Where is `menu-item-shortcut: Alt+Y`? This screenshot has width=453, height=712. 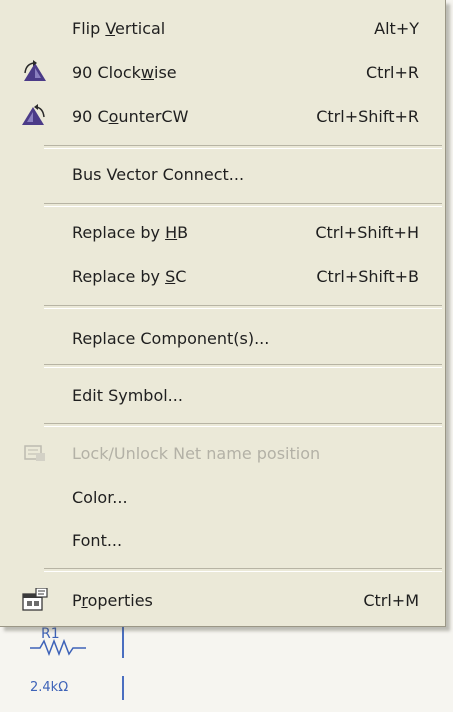 menu-item-shortcut: Alt+Y is located at coordinates (396, 28).